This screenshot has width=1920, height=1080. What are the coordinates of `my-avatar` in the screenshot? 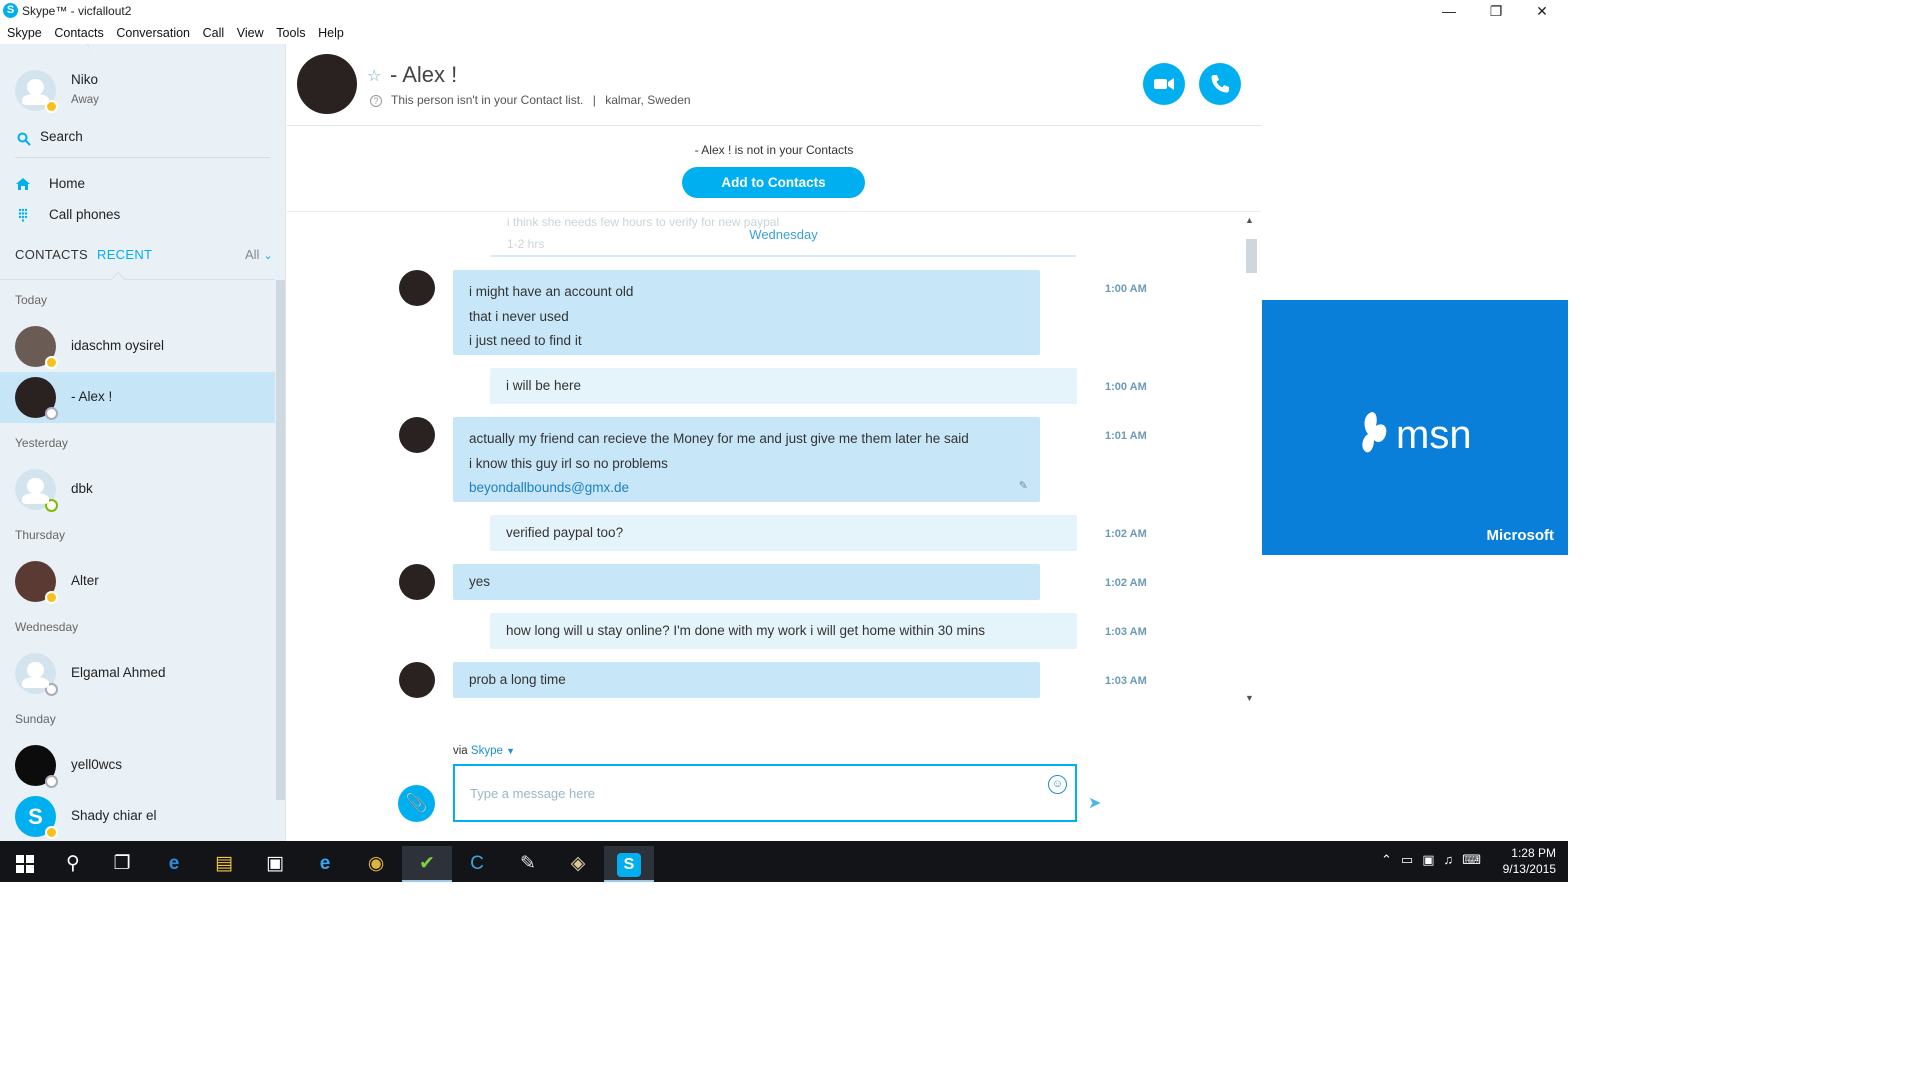 It's located at (36, 91).